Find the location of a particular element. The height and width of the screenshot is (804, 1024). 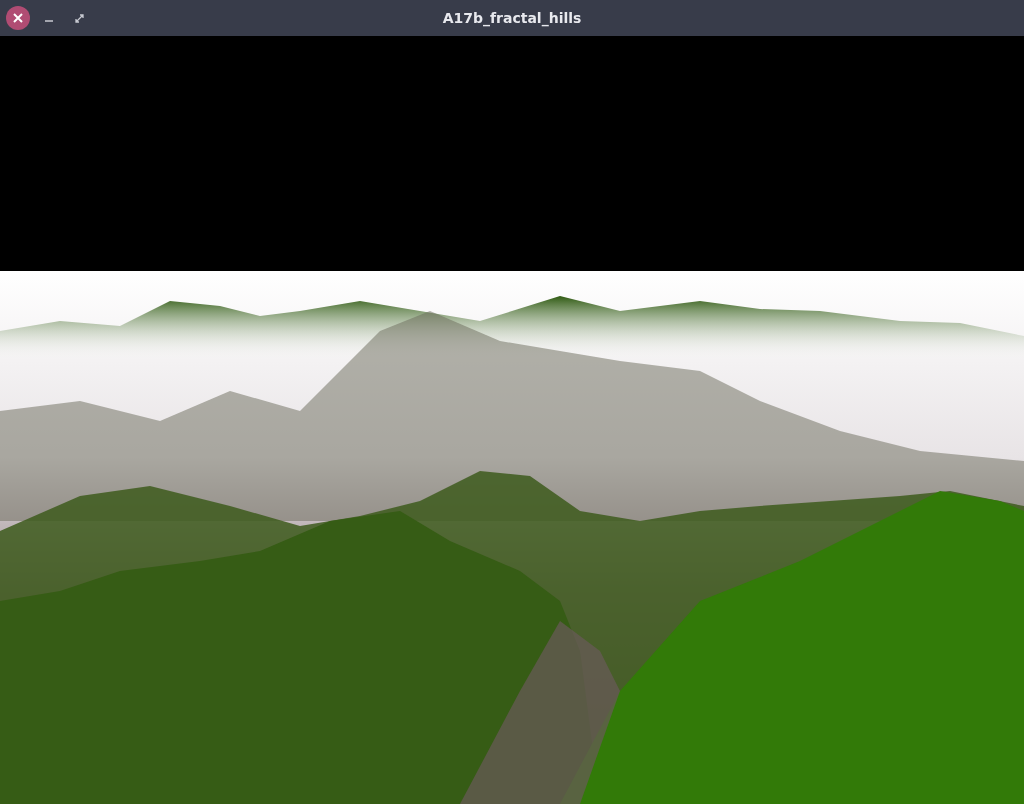

close-button is located at coordinates (18, 18).